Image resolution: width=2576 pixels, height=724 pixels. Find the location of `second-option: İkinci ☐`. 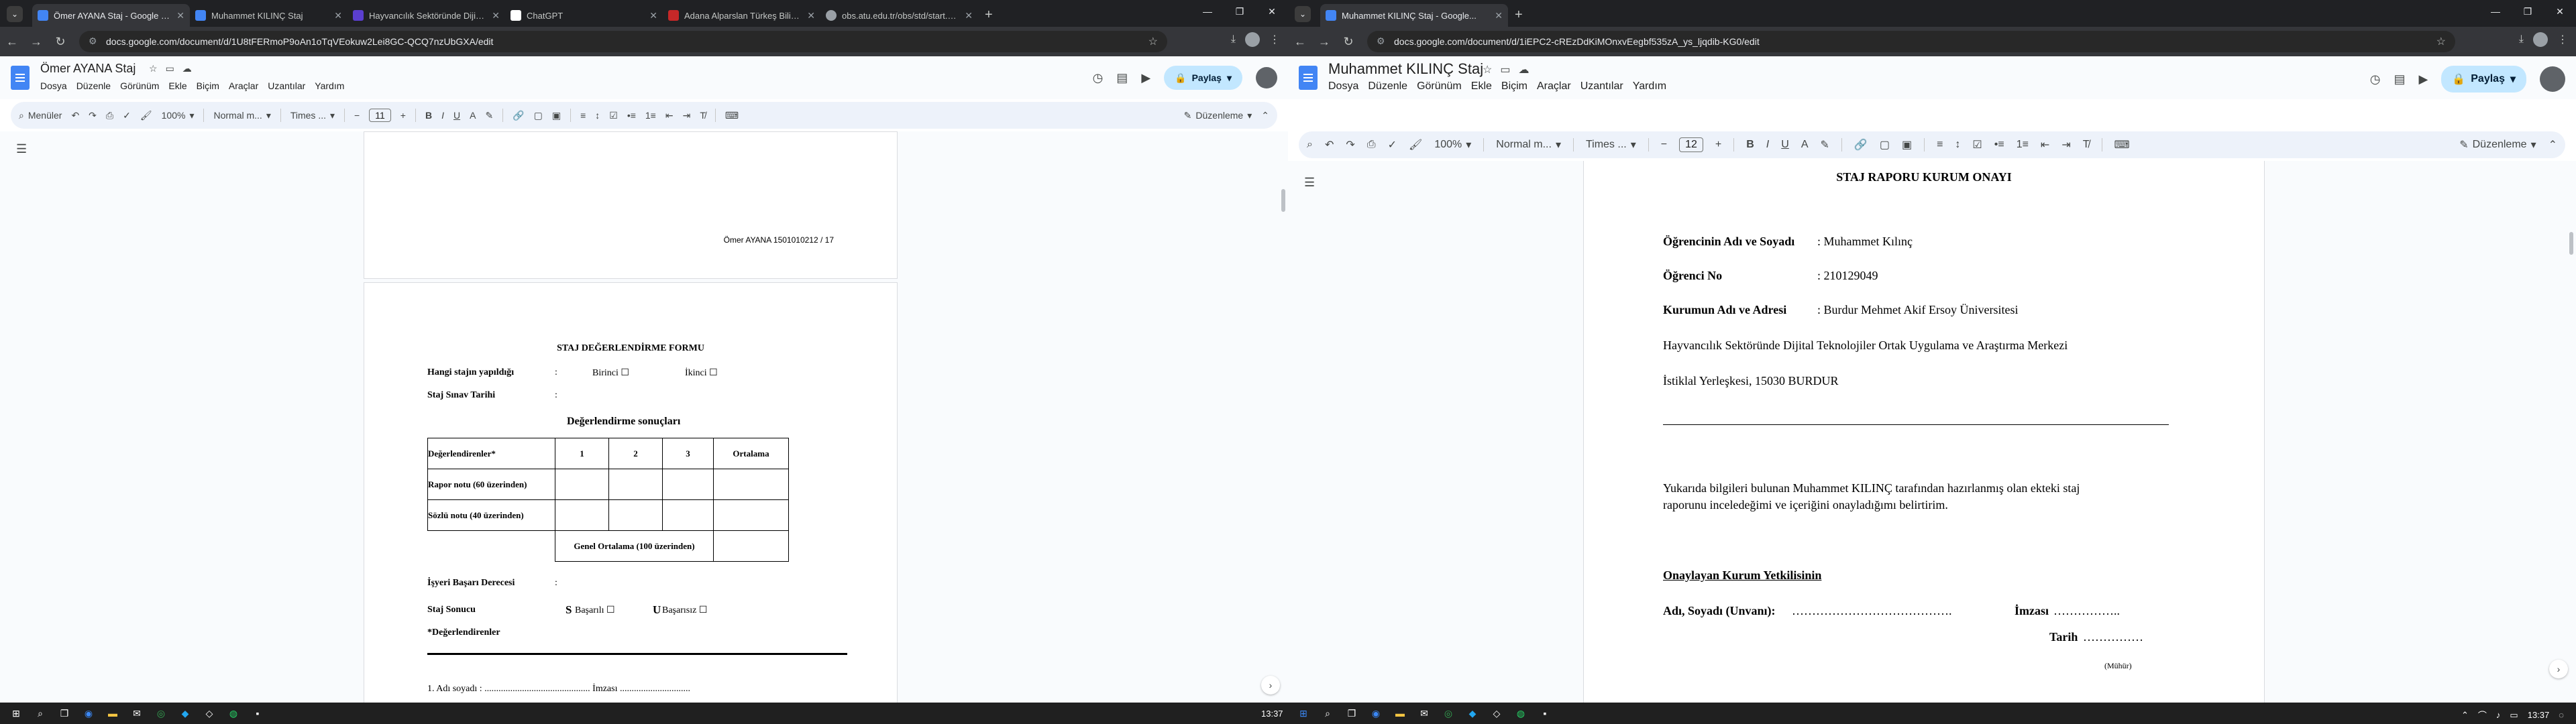

second-option: İkinci ☐ is located at coordinates (701, 373).